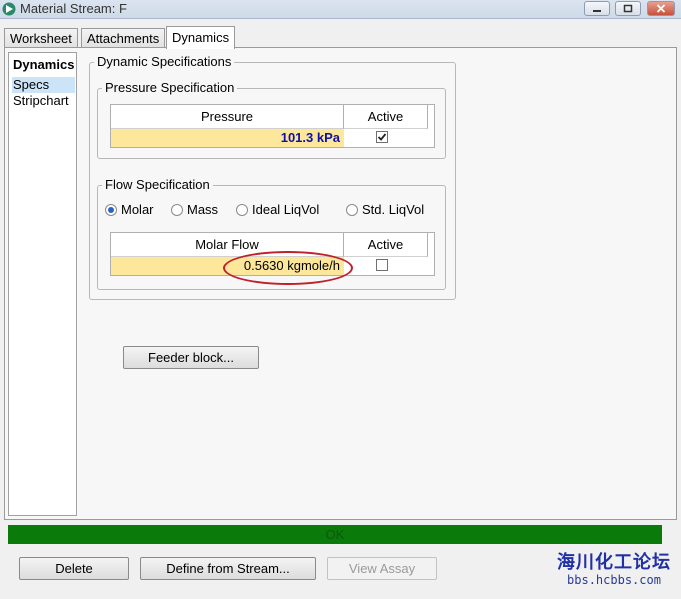 This screenshot has width=681, height=599. What do you see at coordinates (393, 209) in the screenshot?
I see `radio-std-liqvol-label: Std. LiqVol` at bounding box center [393, 209].